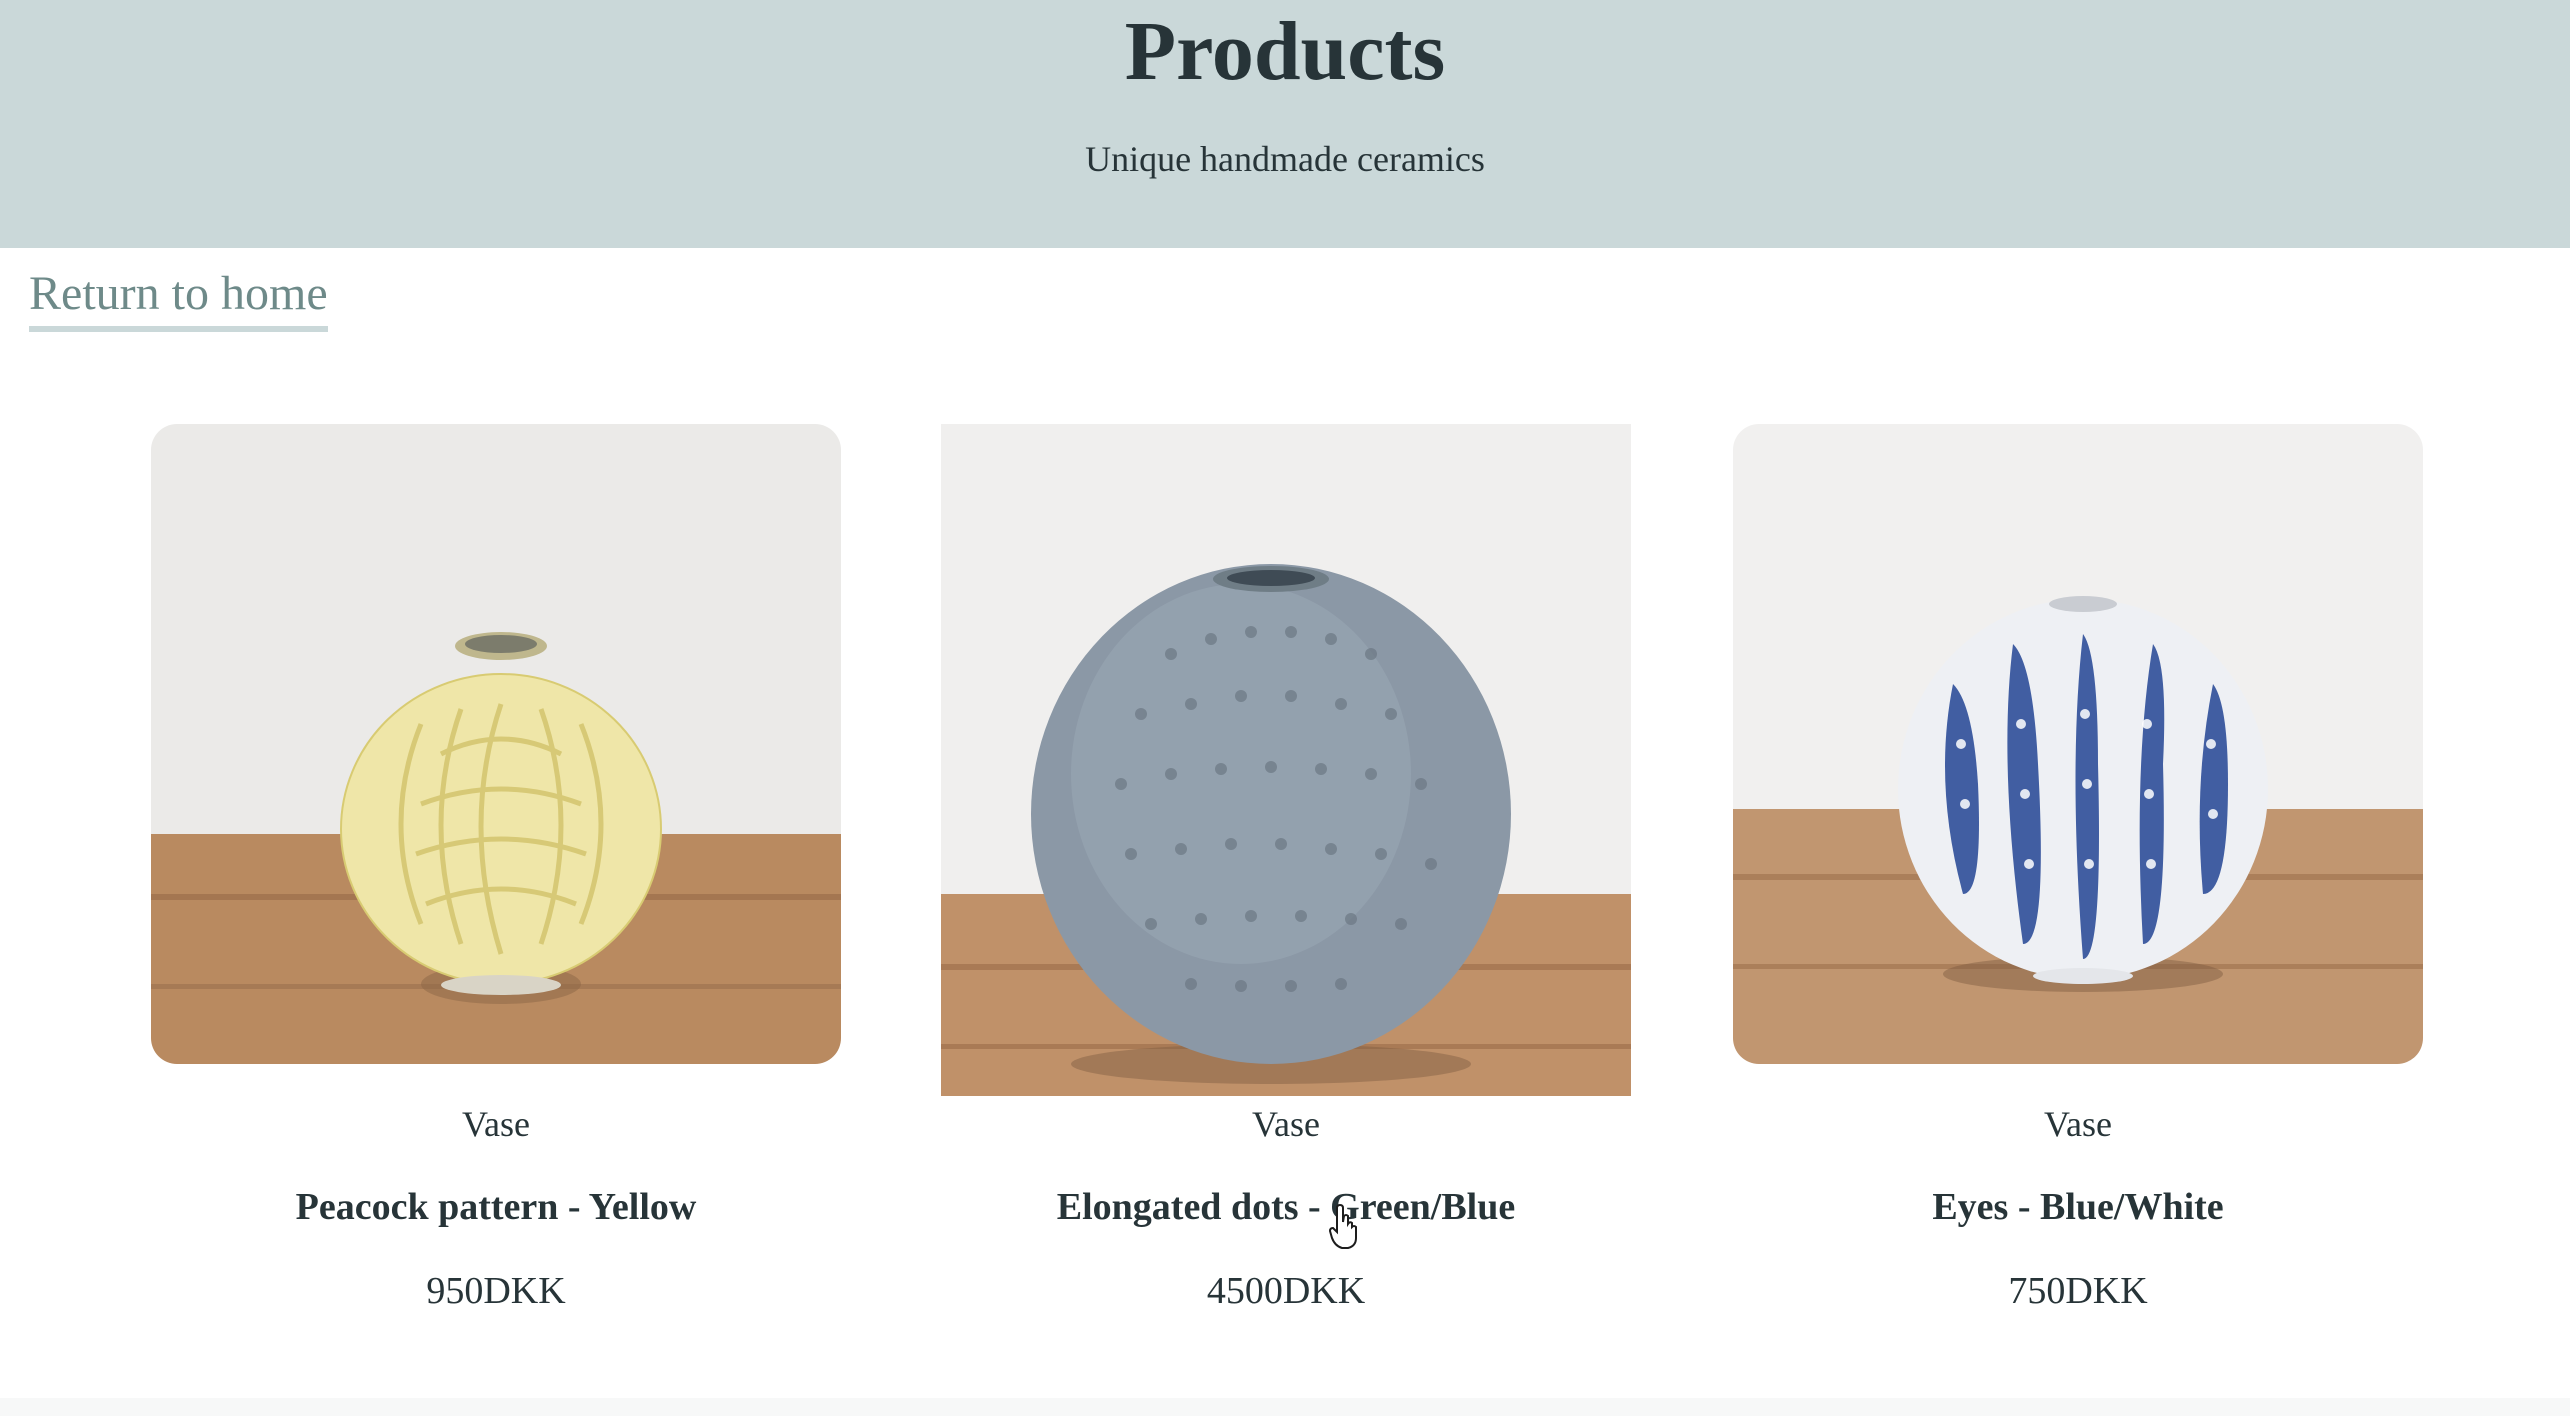 The image size is (2570, 1416). I want to click on product-title: Eyes - Blue/White, so click(2078, 1207).